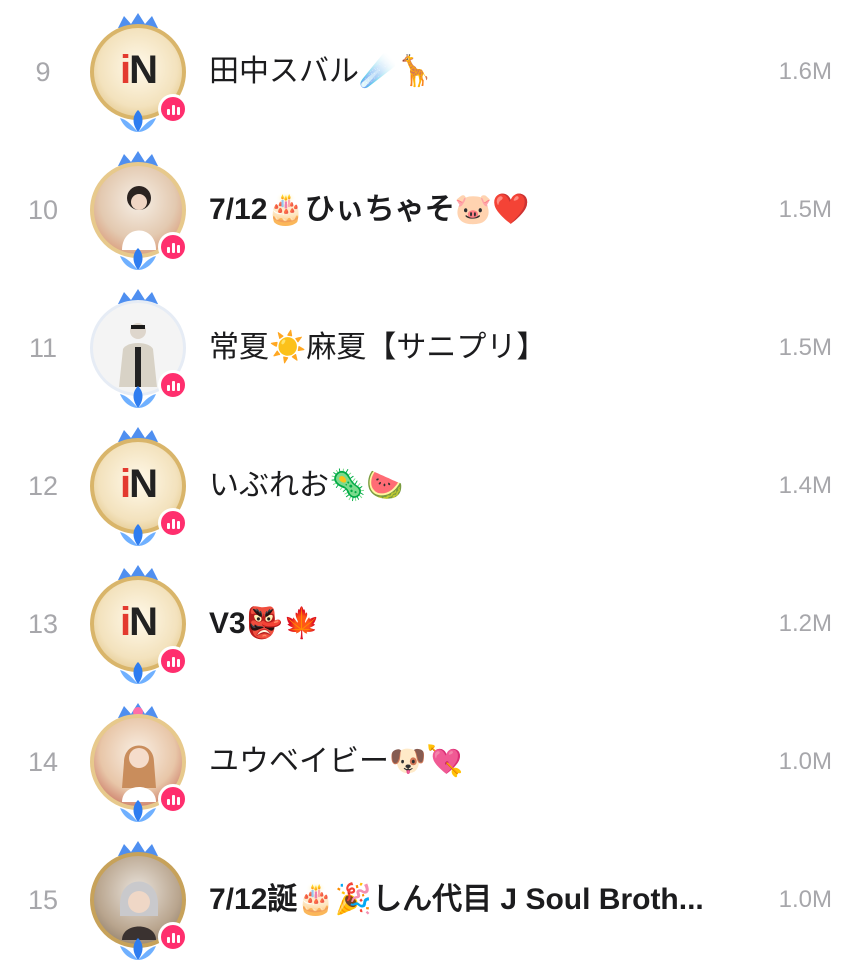 The height and width of the screenshot is (968, 868). What do you see at coordinates (336, 761) in the screenshot?
I see `user-name: ユウベイビー🐶💘` at bounding box center [336, 761].